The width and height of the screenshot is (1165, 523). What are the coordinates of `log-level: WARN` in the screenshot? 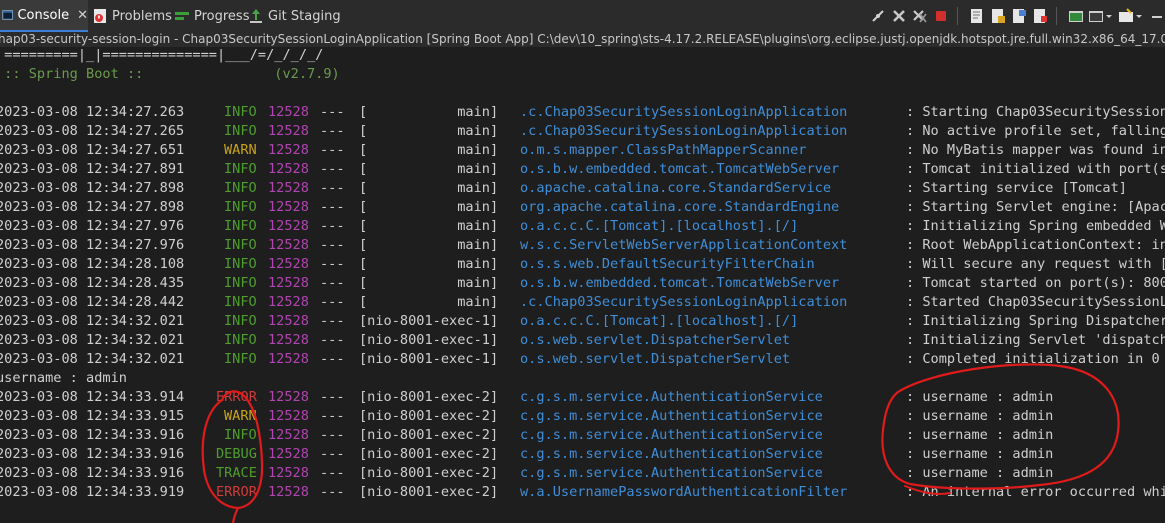 It's located at (240, 150).